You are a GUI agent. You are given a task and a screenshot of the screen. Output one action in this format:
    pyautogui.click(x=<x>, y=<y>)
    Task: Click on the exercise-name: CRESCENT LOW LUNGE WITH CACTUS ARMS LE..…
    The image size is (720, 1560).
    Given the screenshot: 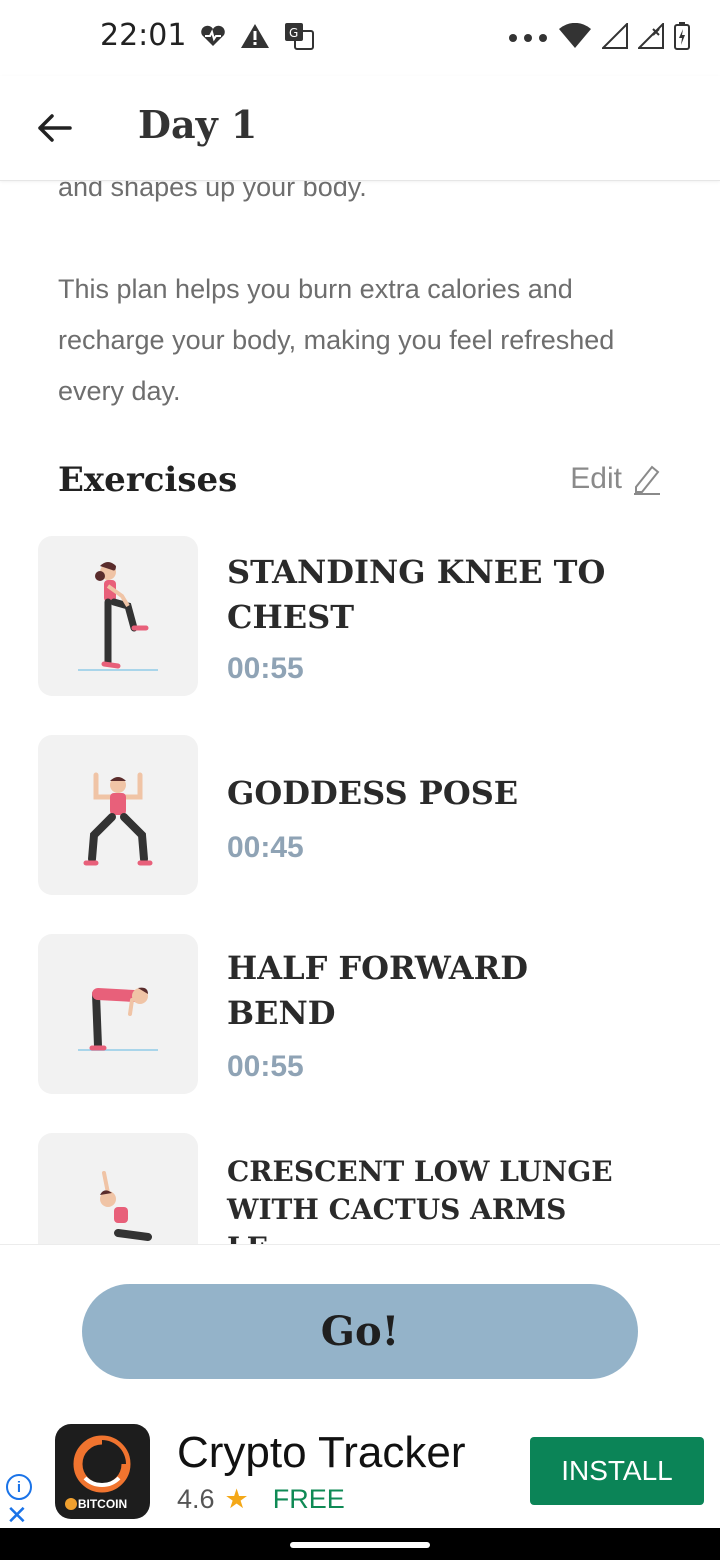 What is the action you would take?
    pyautogui.click(x=420, y=1199)
    